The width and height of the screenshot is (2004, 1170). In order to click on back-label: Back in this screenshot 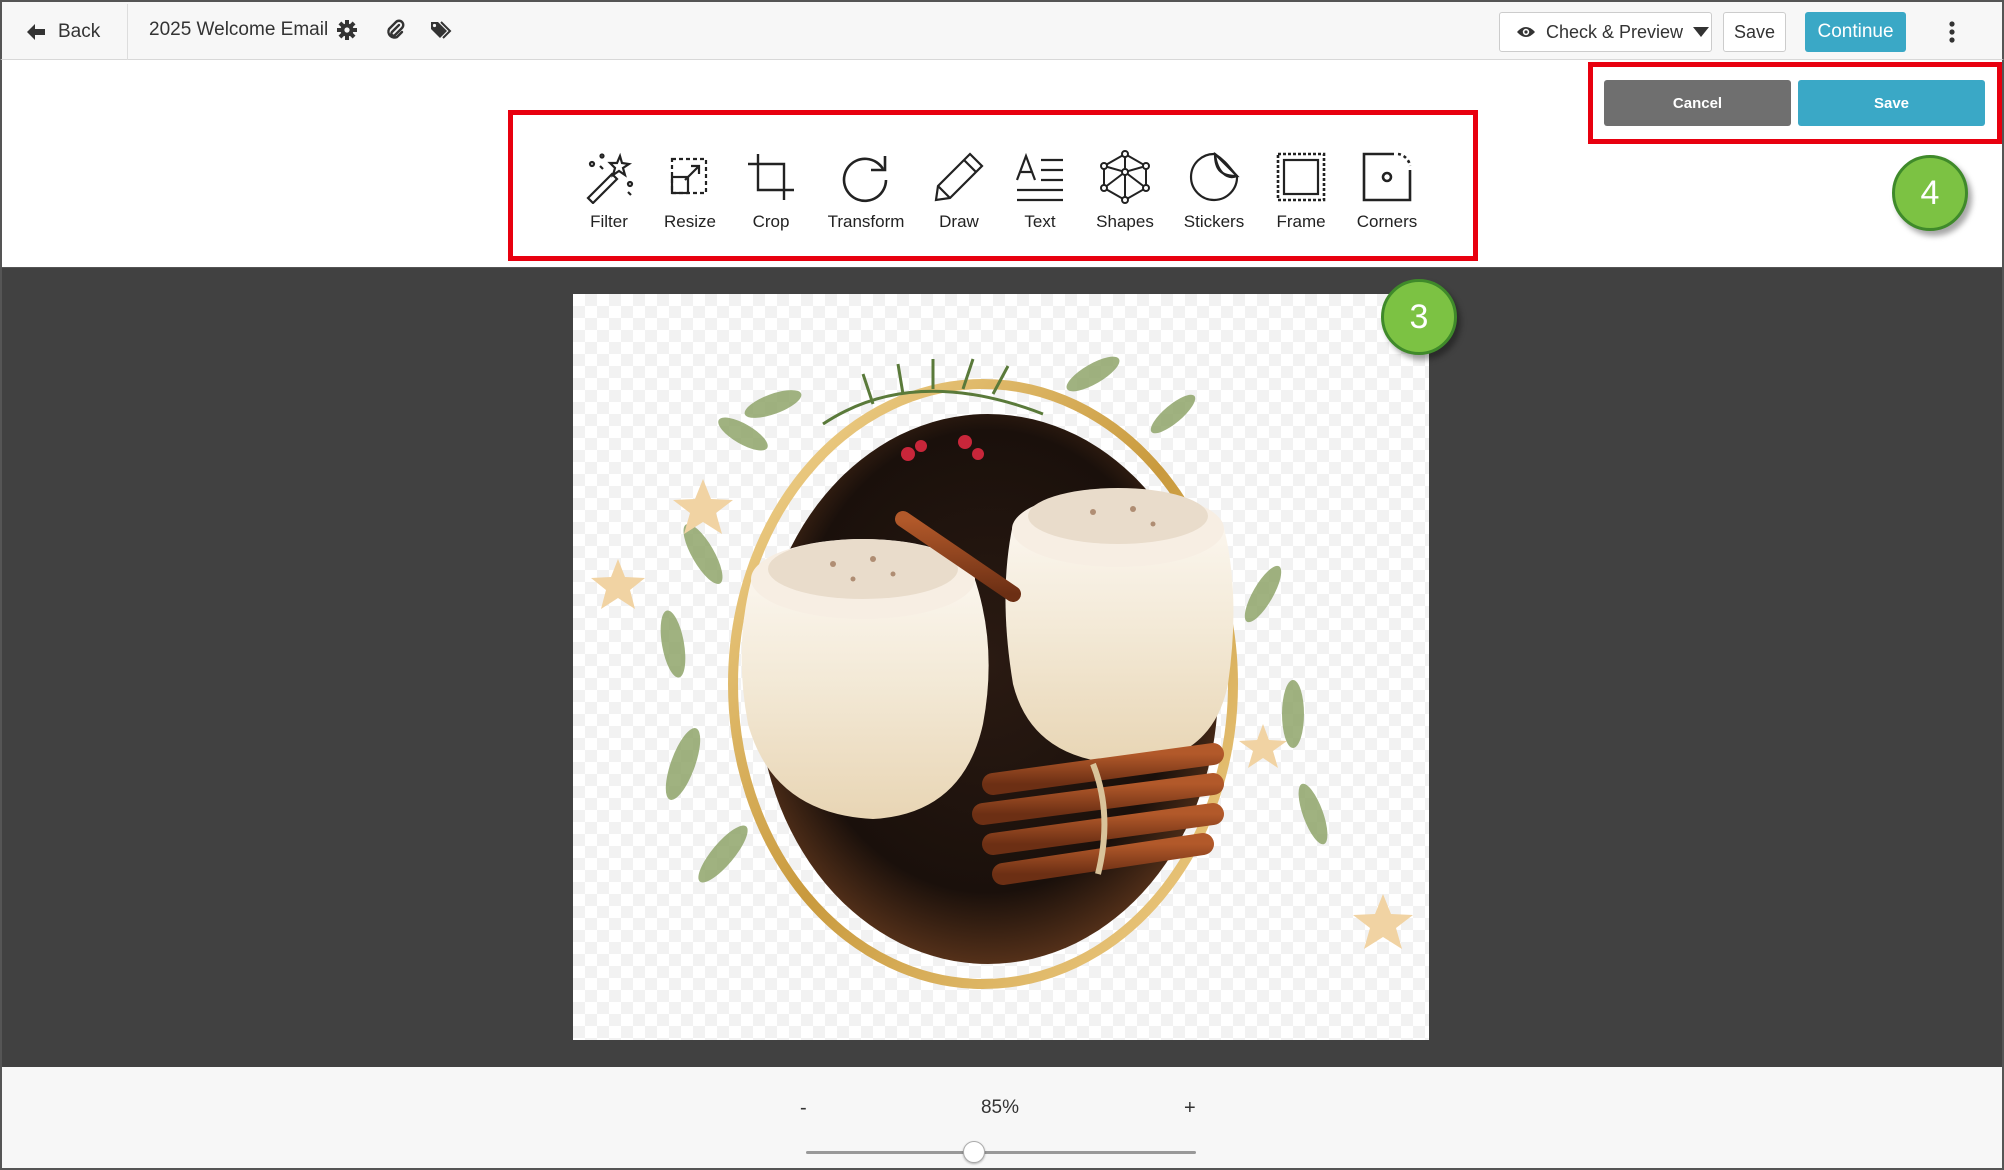, I will do `click(79, 31)`.